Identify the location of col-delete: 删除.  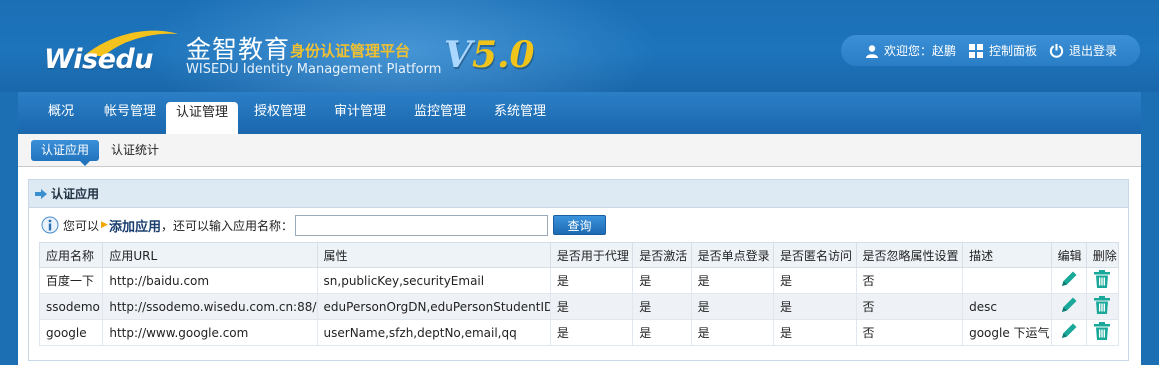
(1102, 255).